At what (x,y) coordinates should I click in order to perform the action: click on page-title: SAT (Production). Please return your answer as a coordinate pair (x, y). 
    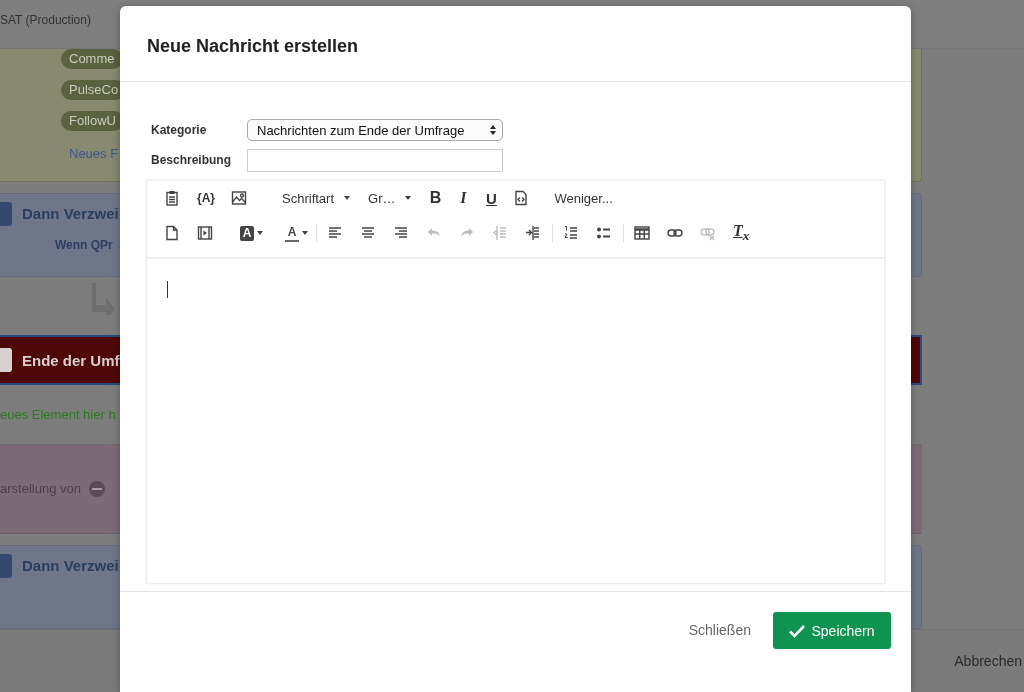
    Looking at the image, I should click on (45, 20).